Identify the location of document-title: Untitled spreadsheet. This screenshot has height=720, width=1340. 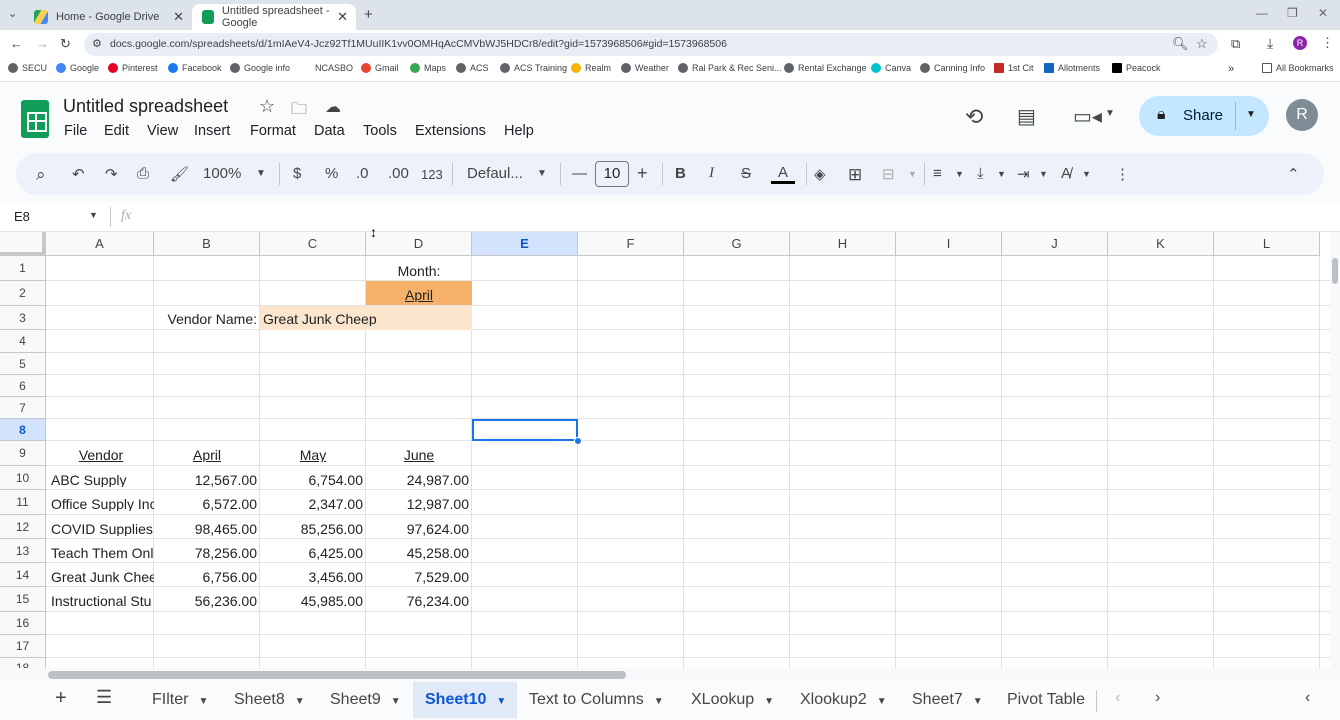
(145, 106).